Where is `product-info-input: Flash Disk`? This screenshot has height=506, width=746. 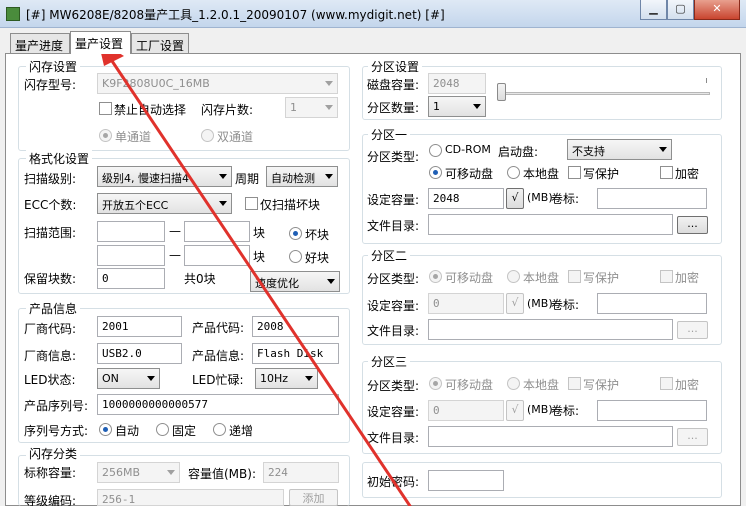 product-info-input: Flash Disk is located at coordinates (295, 353).